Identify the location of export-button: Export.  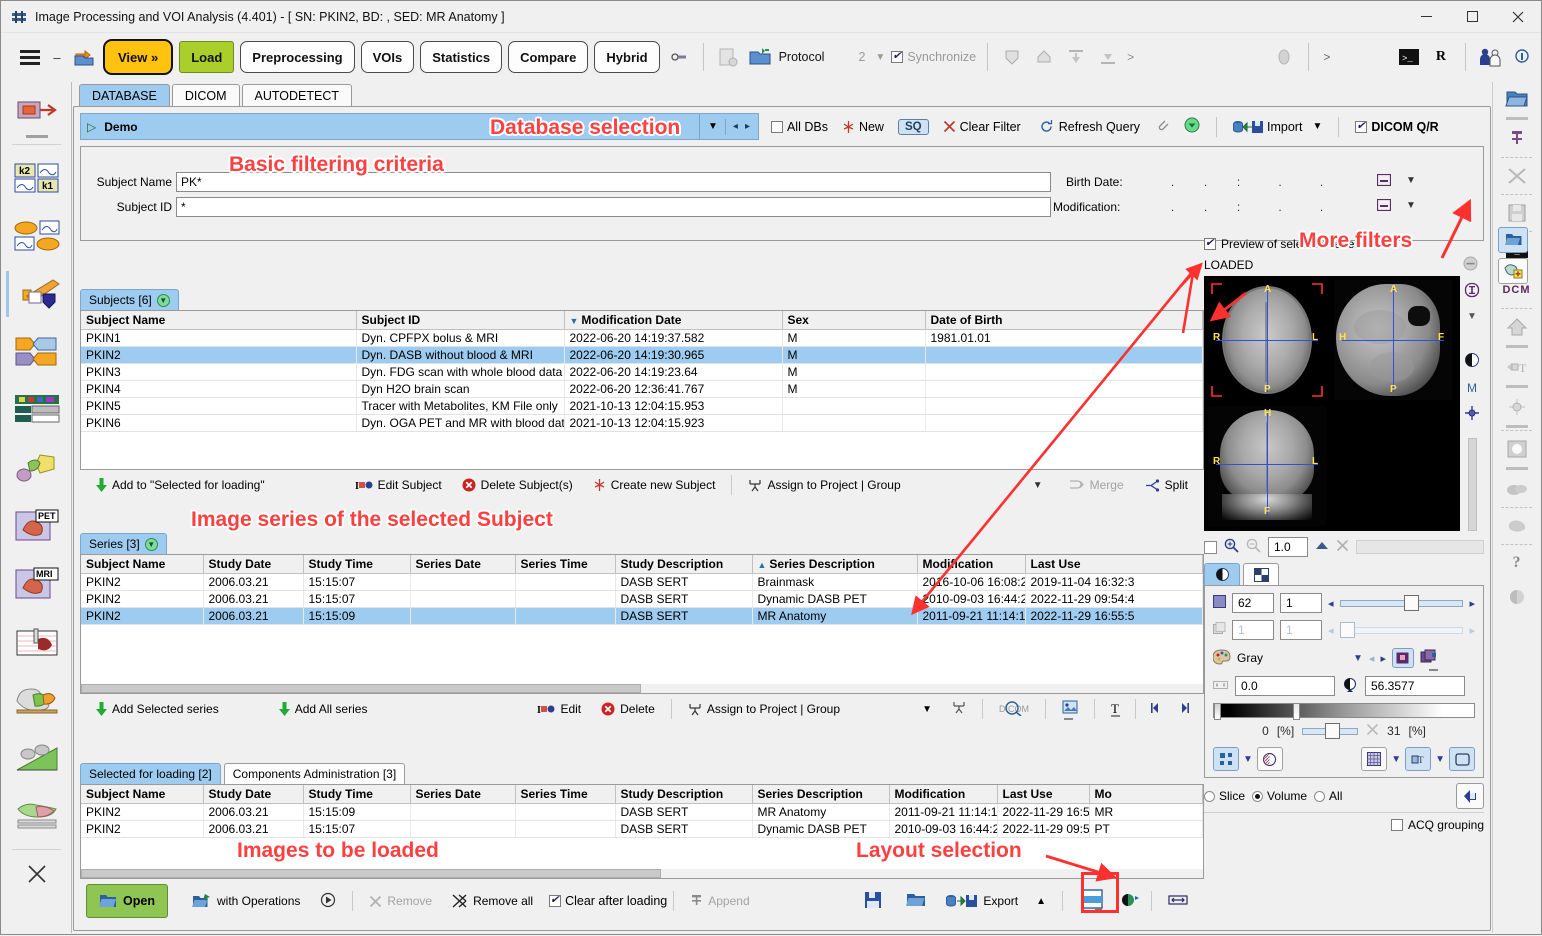
(982, 901).